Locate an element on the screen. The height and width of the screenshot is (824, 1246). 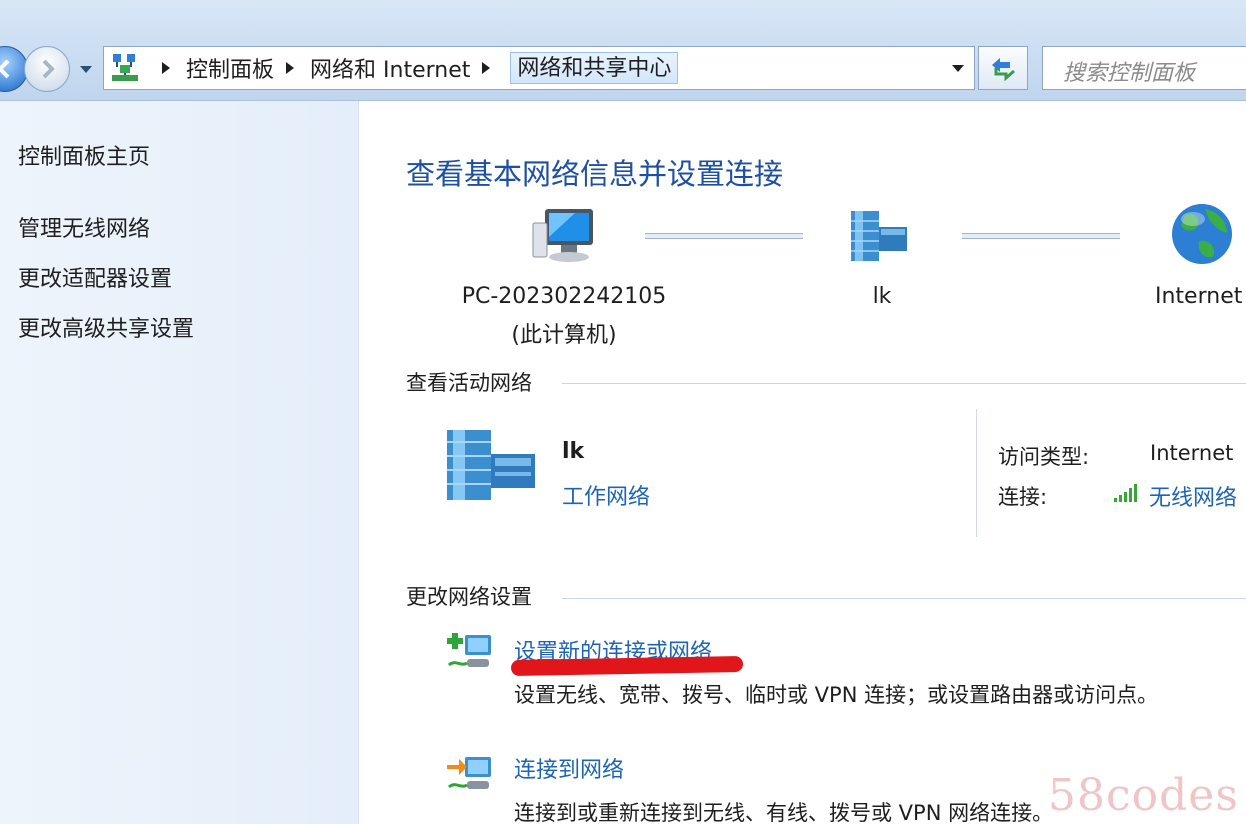
connection-label: 连接: is located at coordinates (1023, 497).